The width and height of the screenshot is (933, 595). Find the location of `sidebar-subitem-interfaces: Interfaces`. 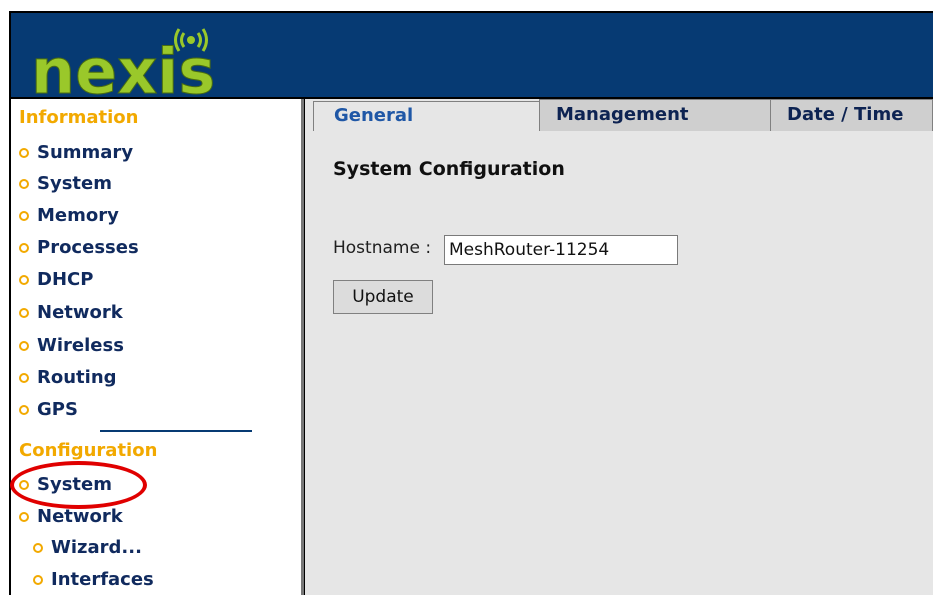

sidebar-subitem-interfaces: Interfaces is located at coordinates (93, 579).